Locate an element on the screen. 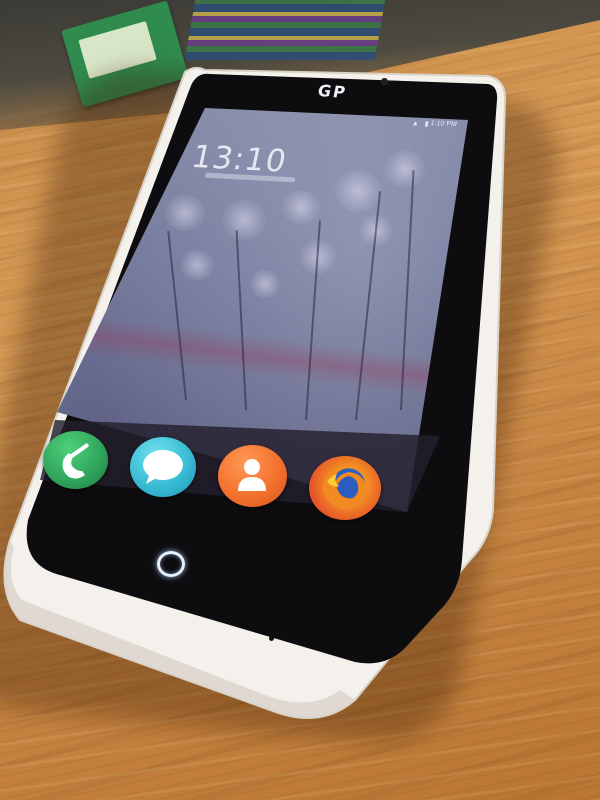 Image resolution: width=600 pixels, height=800 pixels. phone-icon is located at coordinates (75, 461).